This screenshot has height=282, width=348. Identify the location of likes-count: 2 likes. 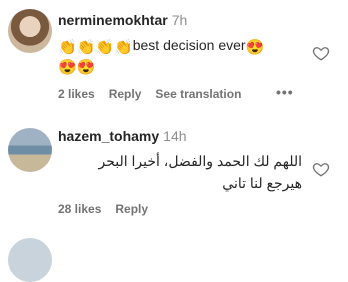
(76, 94).